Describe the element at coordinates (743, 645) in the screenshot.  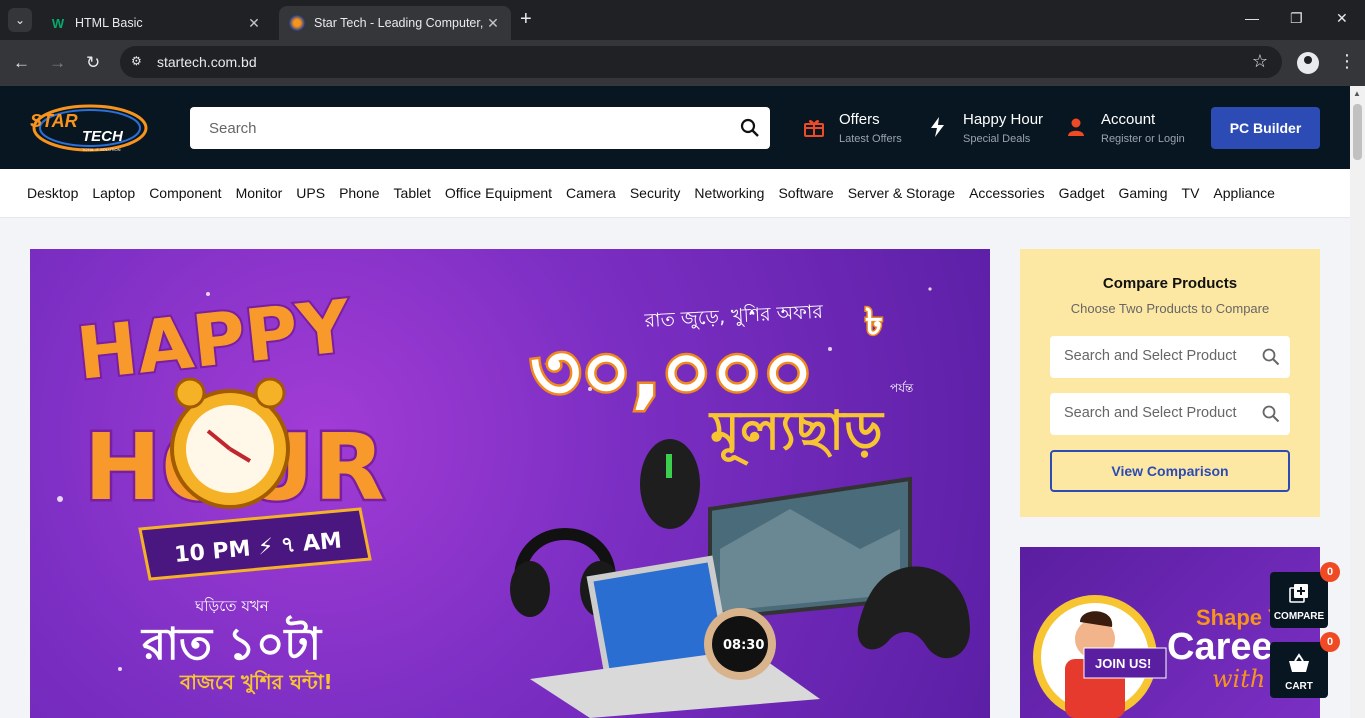
I see `watch-time-text: 08:30` at that location.